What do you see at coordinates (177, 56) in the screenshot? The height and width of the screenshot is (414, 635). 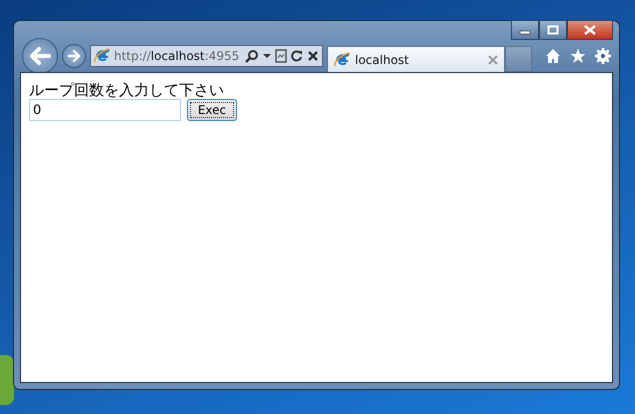 I see `url-text: http://localhost:4955` at bounding box center [177, 56].